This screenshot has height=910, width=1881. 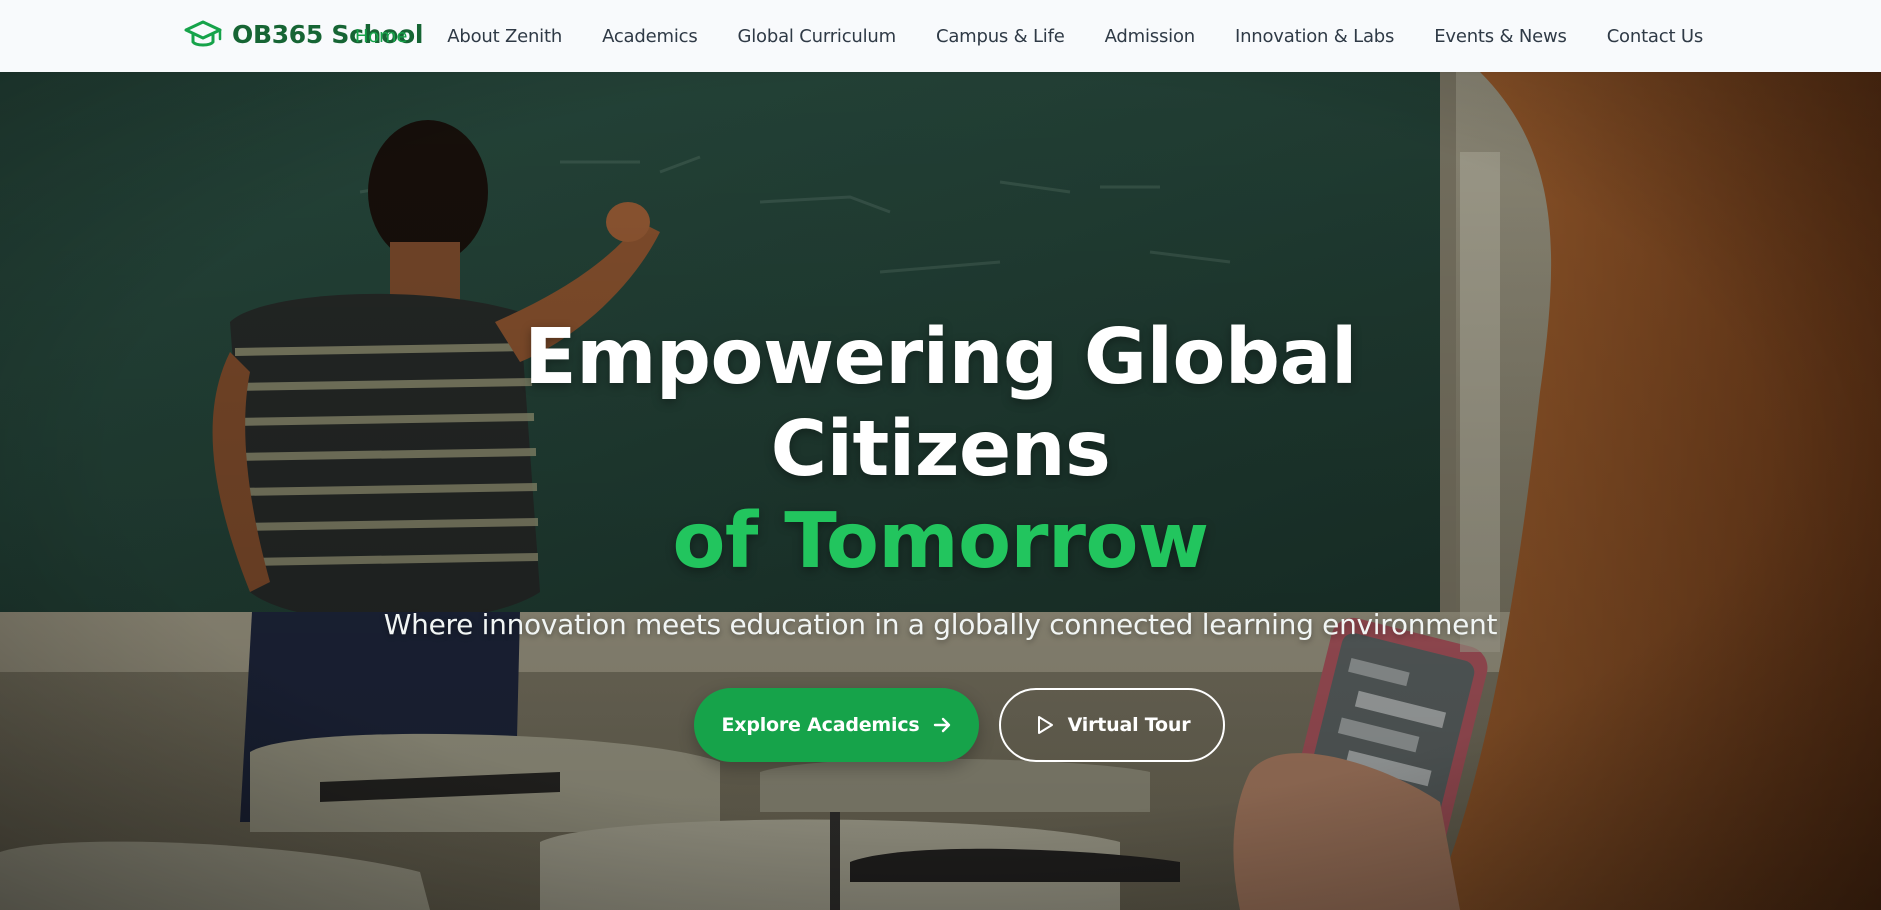 I want to click on nav-link-innovation-labs: Innovation & Labs, so click(x=1314, y=36).